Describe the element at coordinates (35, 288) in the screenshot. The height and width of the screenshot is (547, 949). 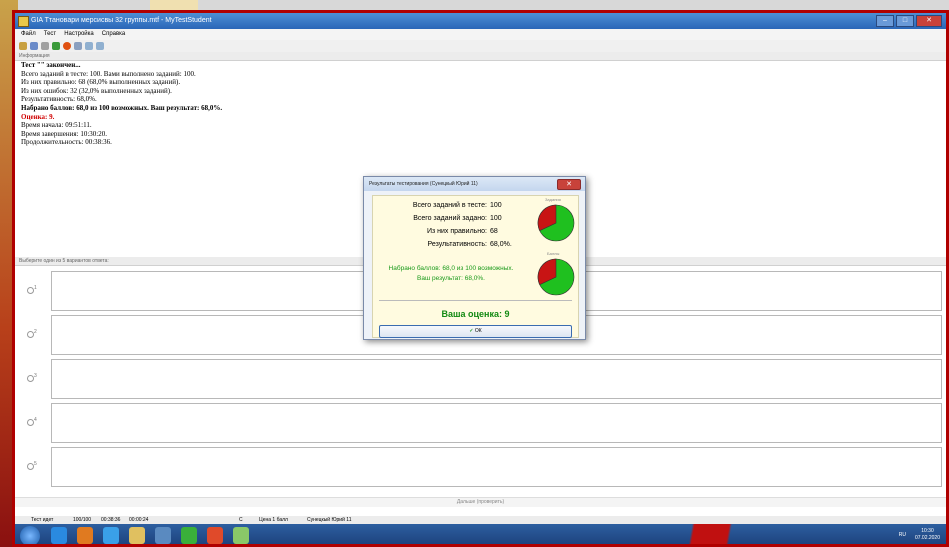
I see `answer-number: 1` at that location.